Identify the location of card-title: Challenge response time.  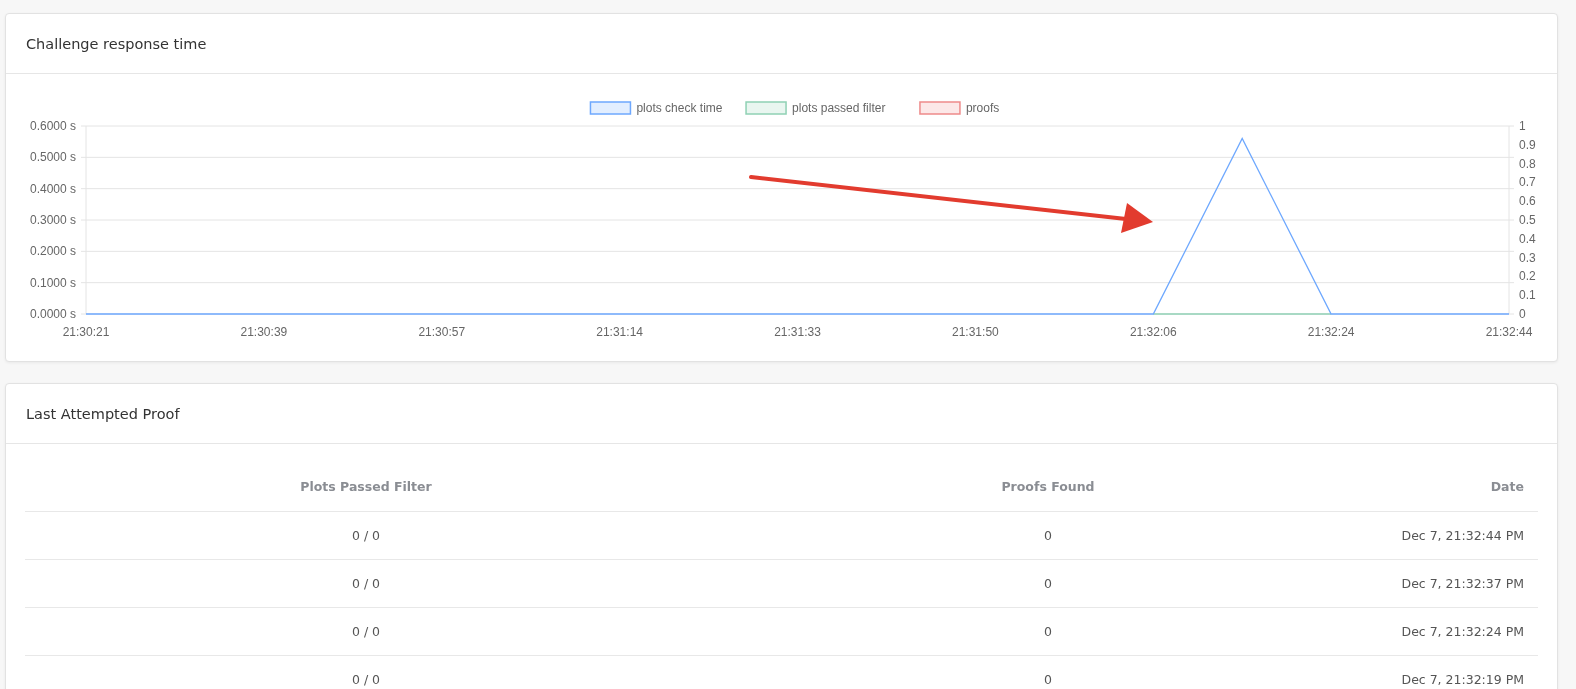
(116, 43).